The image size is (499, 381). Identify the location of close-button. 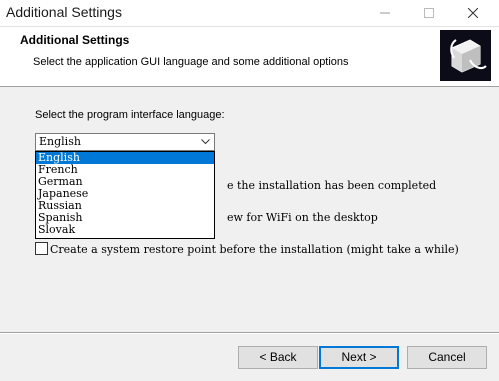
(473, 13).